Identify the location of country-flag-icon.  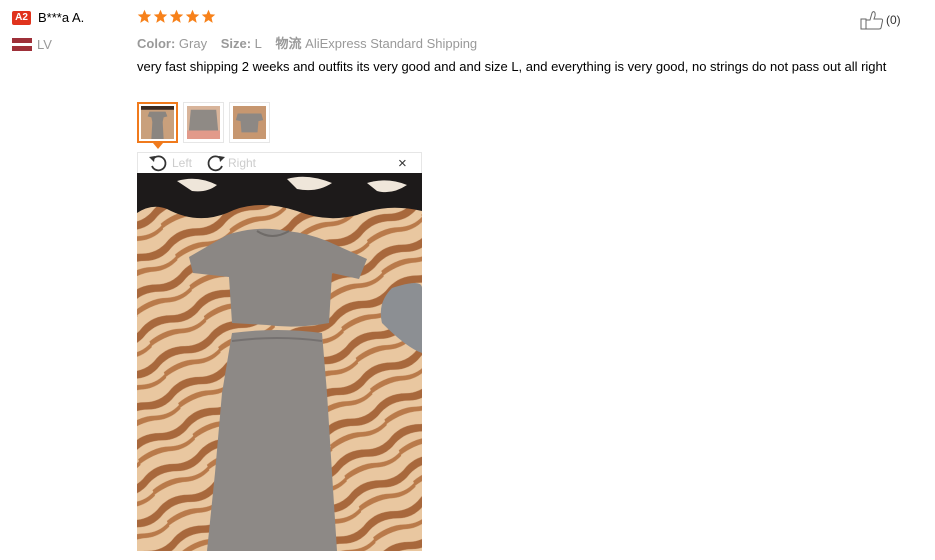
(22, 44).